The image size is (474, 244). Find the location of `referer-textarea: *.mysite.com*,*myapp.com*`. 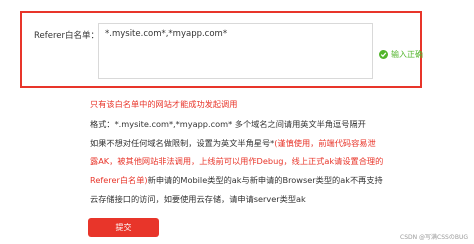

referer-textarea: *.mysite.com*,*myapp.com* is located at coordinates (235, 51).